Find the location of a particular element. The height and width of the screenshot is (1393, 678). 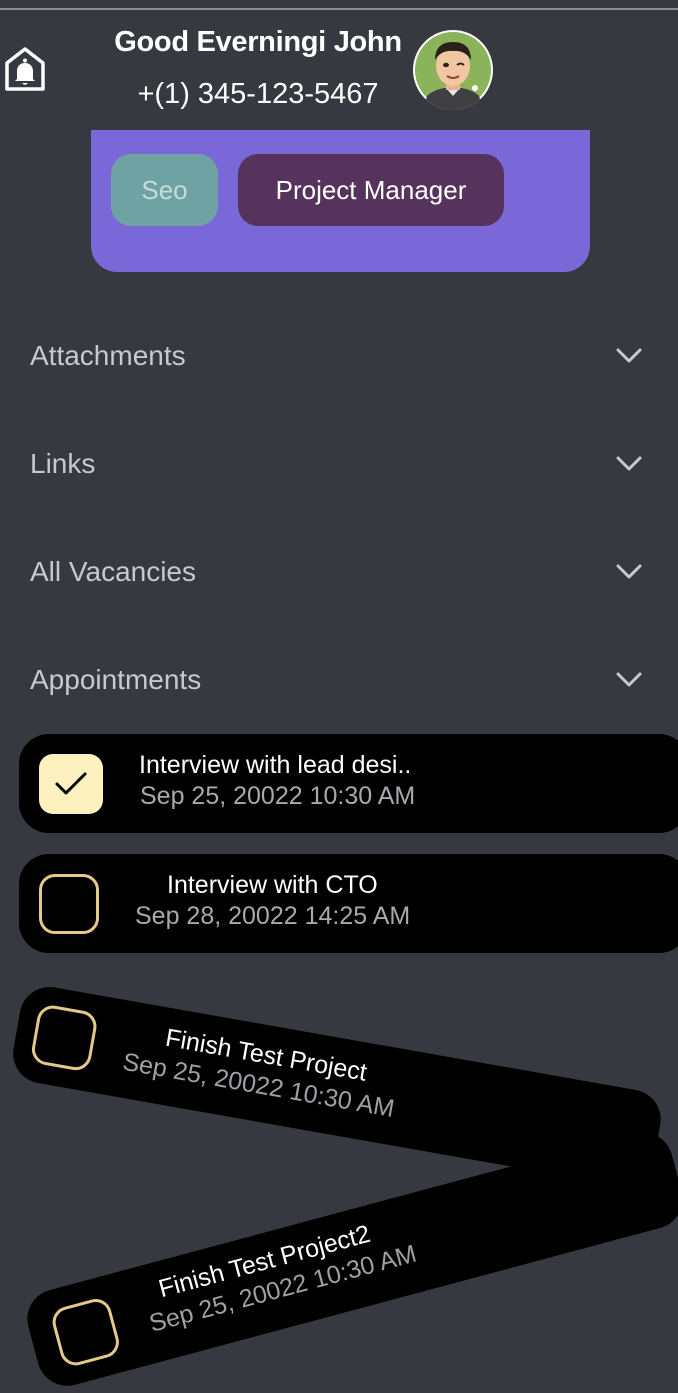

section-label: Links is located at coordinates (63, 463).